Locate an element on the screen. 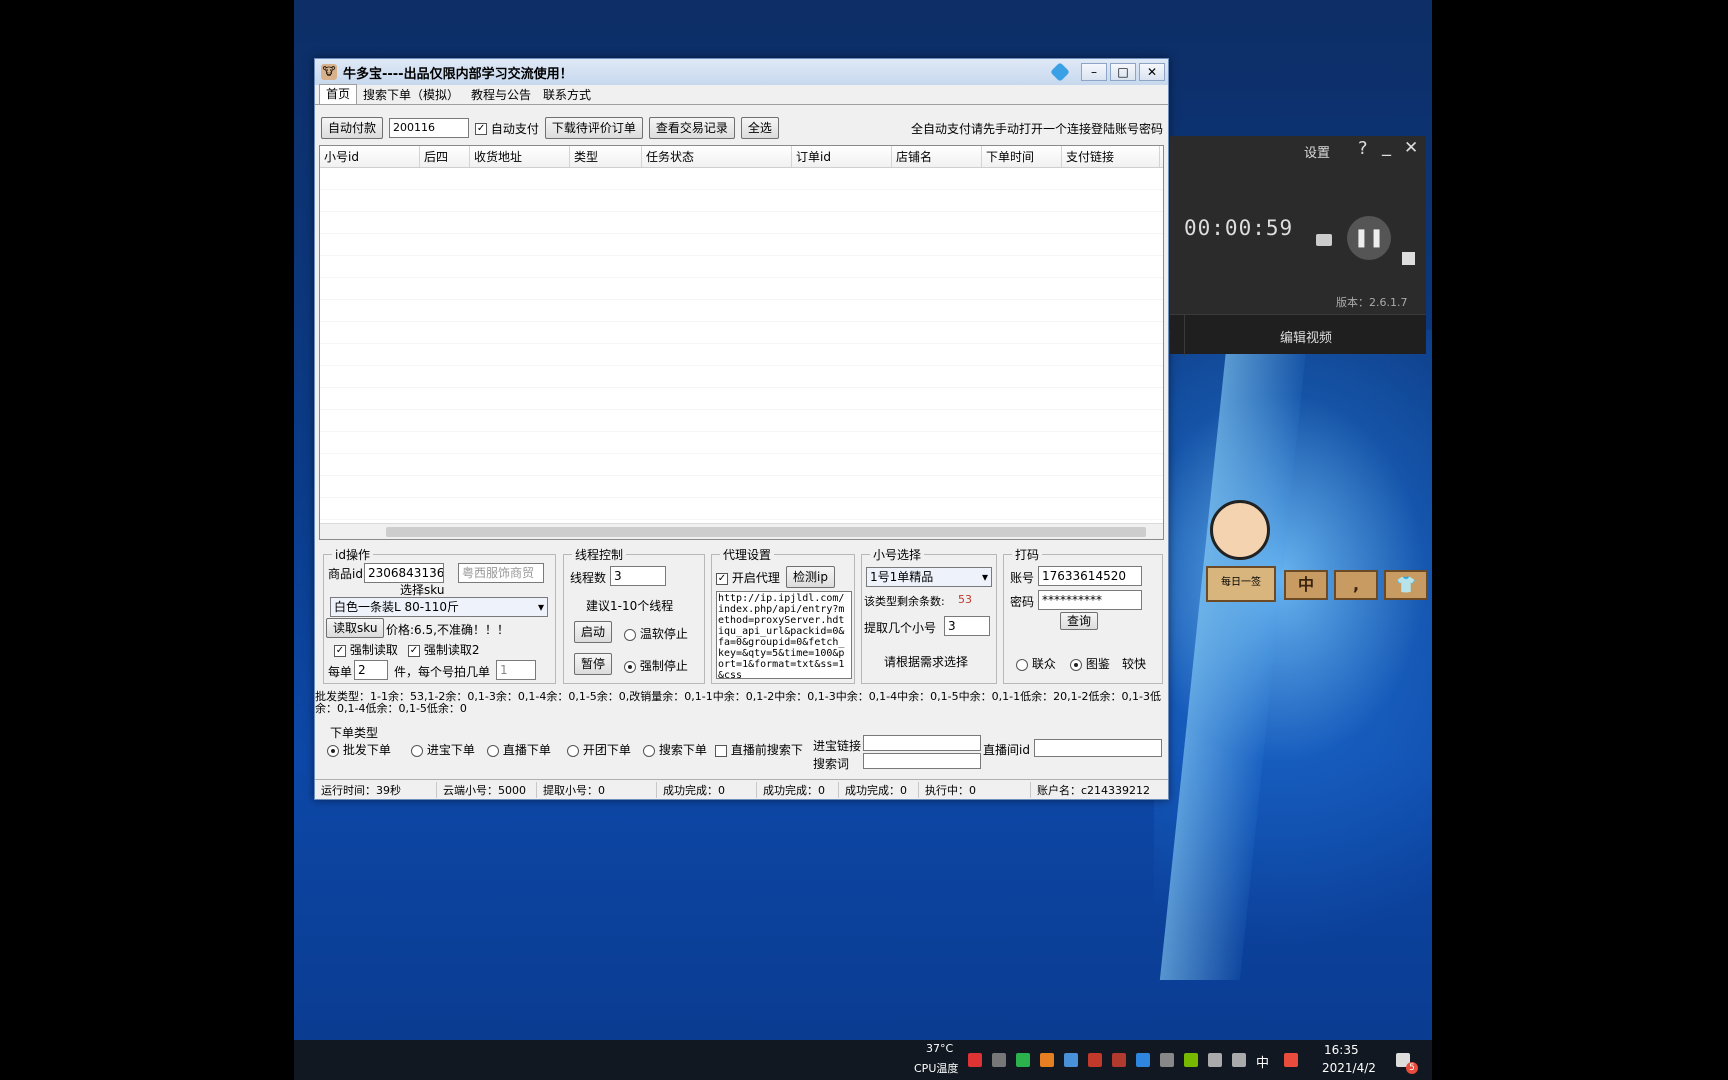 This screenshot has height=1080, width=1728. query-button: 查询 is located at coordinates (1079, 621).